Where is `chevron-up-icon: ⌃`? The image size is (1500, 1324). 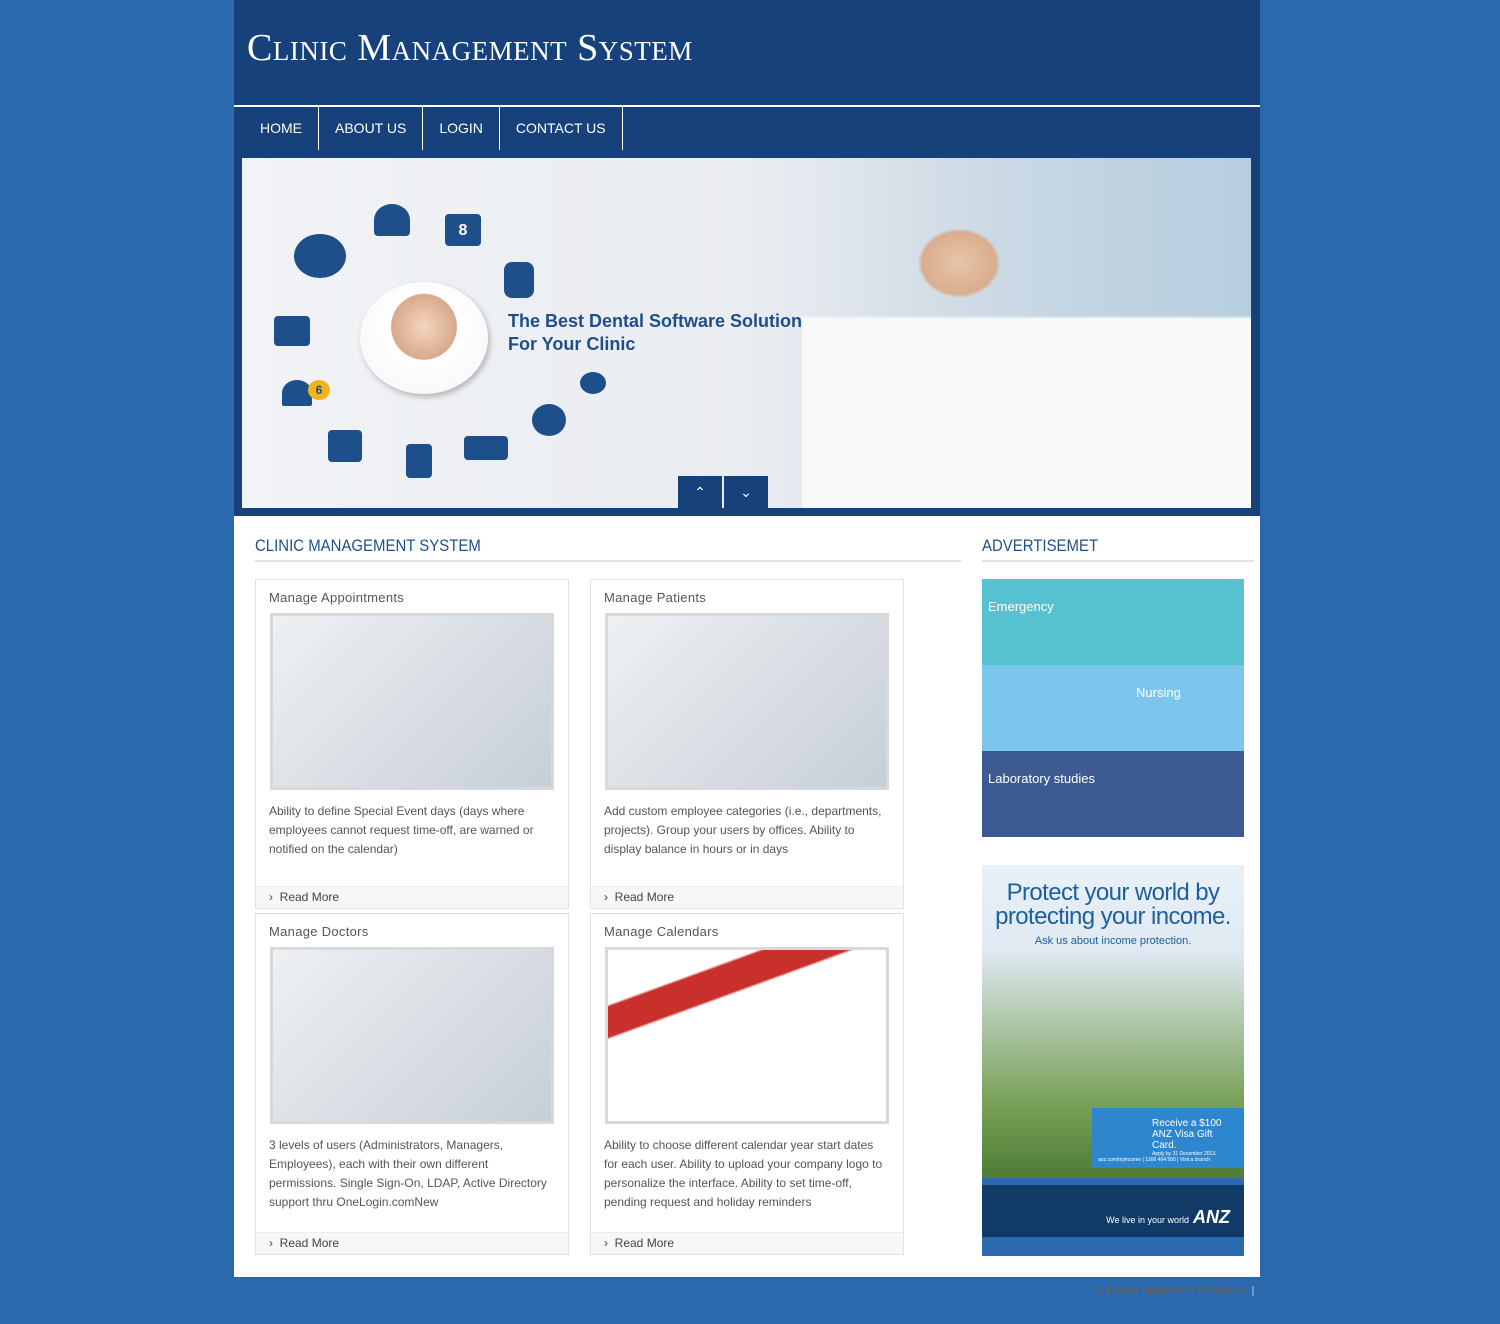 chevron-up-icon: ⌃ is located at coordinates (700, 492).